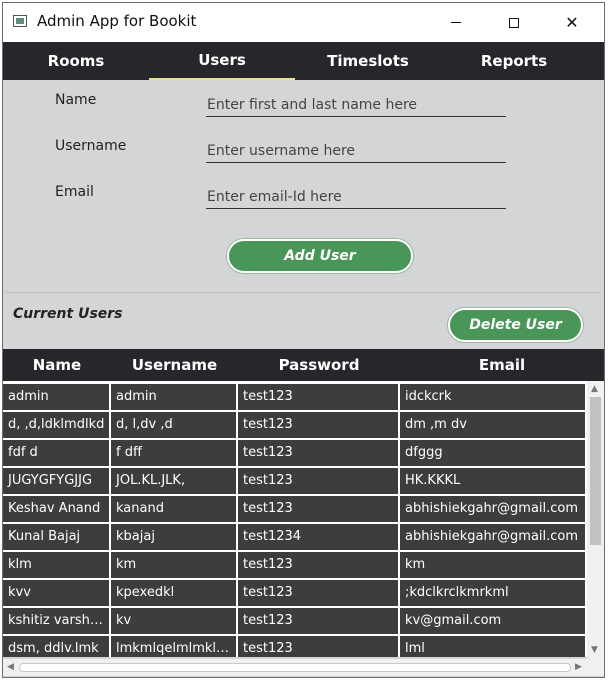 The height and width of the screenshot is (680, 609). I want to click on table-row: fdf df dff test123 dfggg, so click(295, 453).